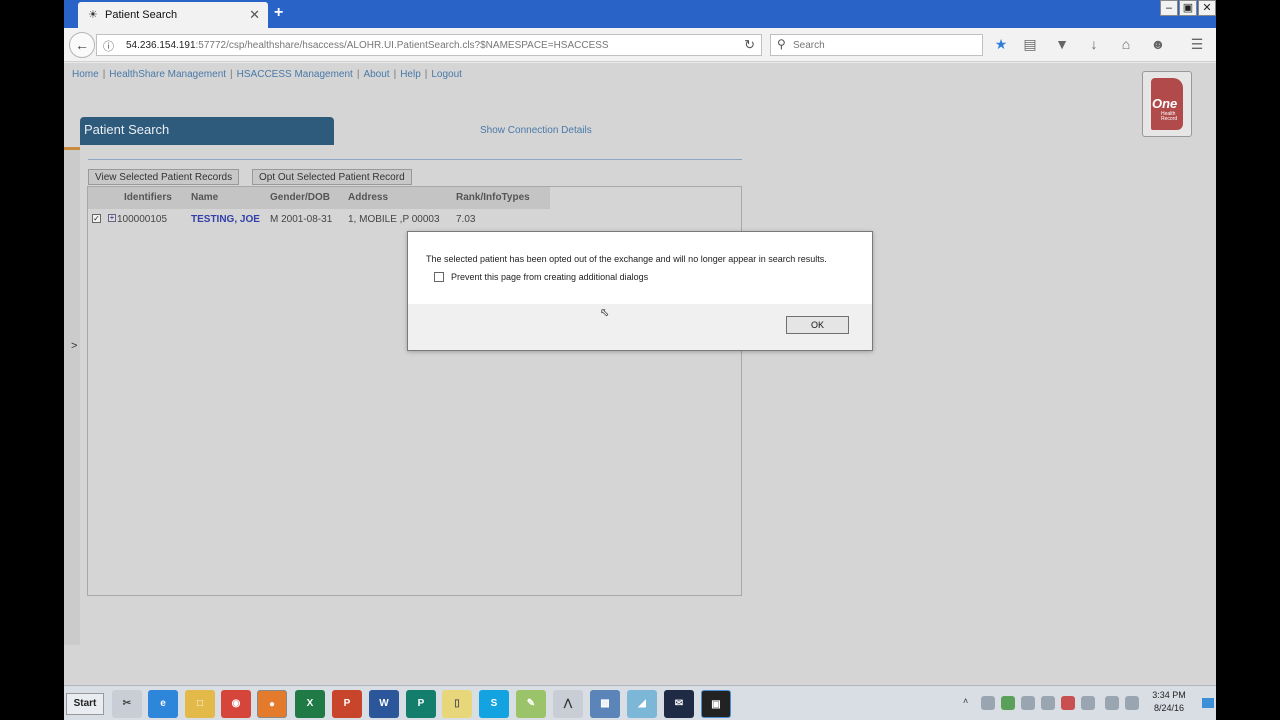  I want to click on new-tab-icon: +, so click(278, 13).